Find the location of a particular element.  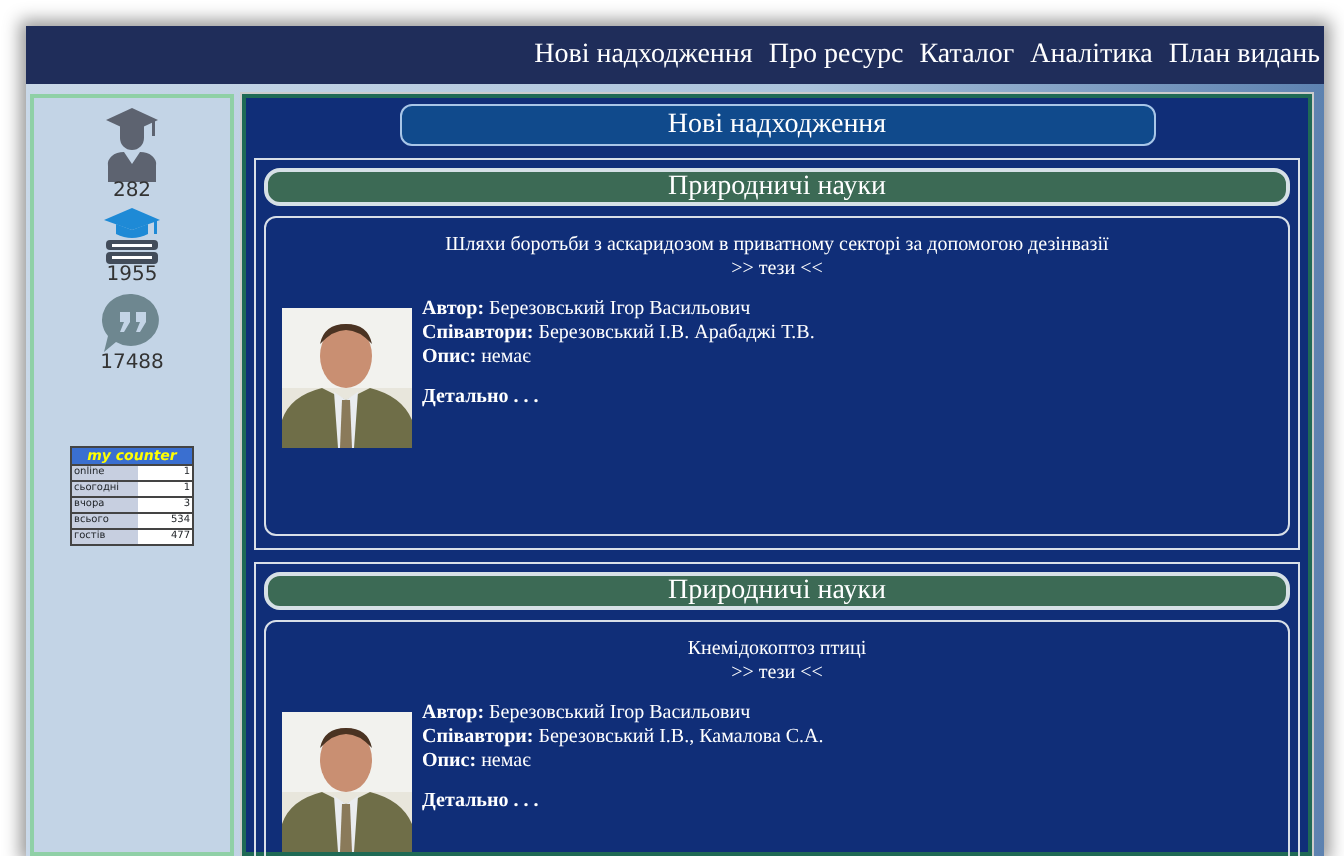

nav-link: Аналітика is located at coordinates (1091, 55).